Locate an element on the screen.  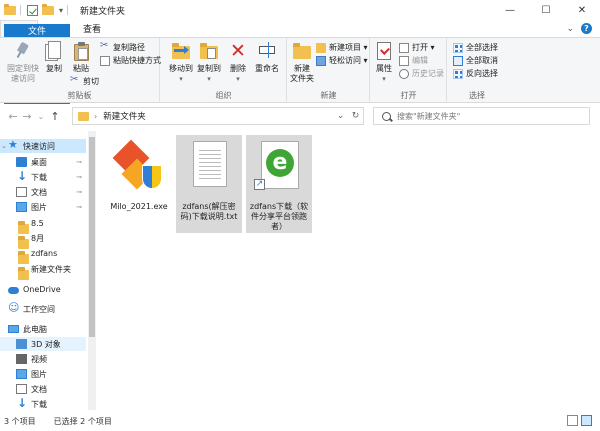
new-folder-label: 新建 文件夹 is located at coordinates (302, 73).